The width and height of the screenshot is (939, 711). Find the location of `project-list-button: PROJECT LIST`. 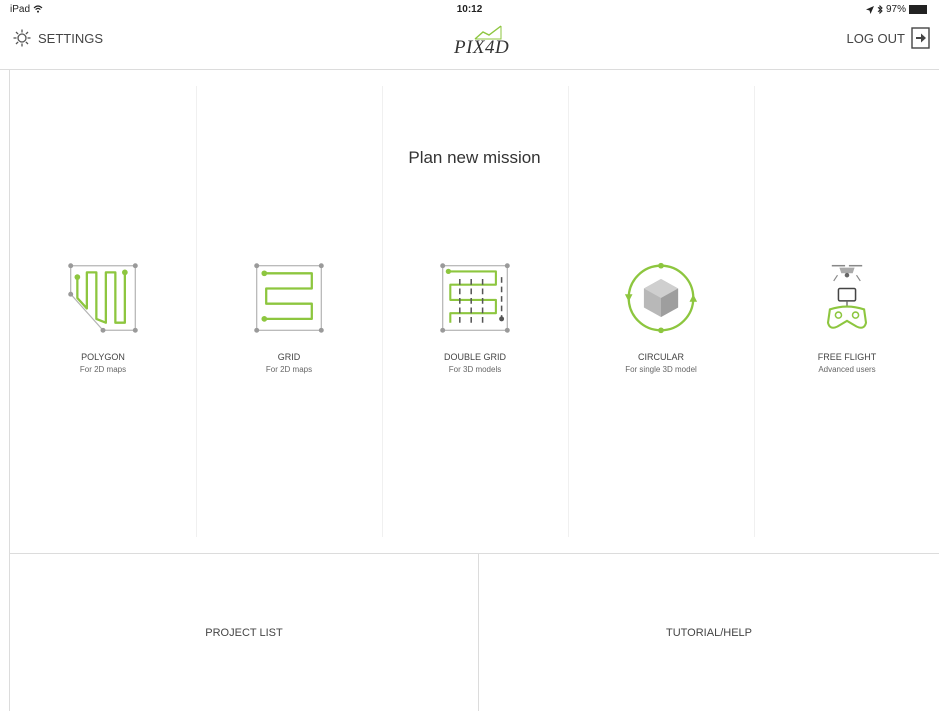

project-list-button: PROJECT LIST is located at coordinates (244, 632).